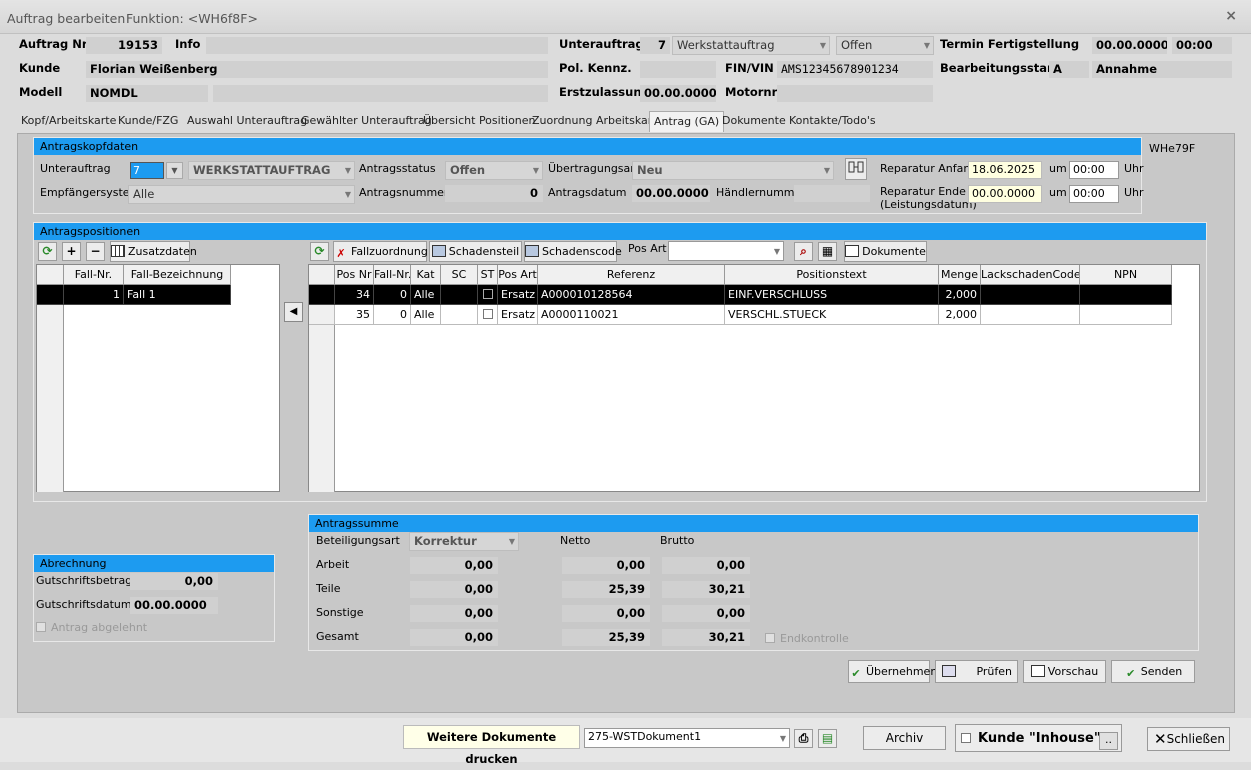  I want to click on motornr-value, so click(855, 93).